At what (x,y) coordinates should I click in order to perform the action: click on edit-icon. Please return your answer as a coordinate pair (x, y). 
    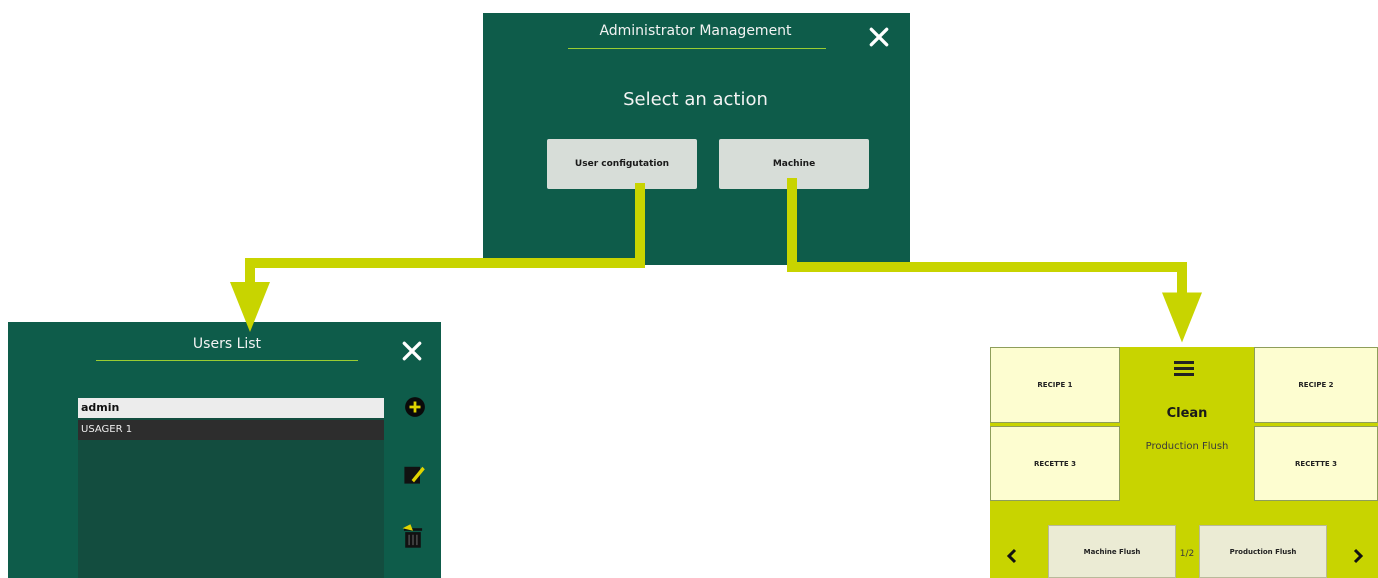
    Looking at the image, I should click on (414, 474).